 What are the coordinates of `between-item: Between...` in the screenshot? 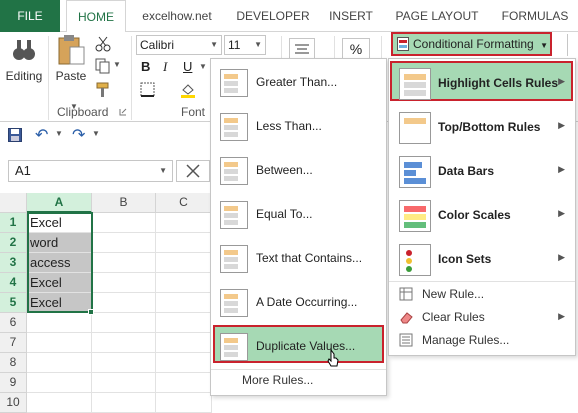 It's located at (298, 171).